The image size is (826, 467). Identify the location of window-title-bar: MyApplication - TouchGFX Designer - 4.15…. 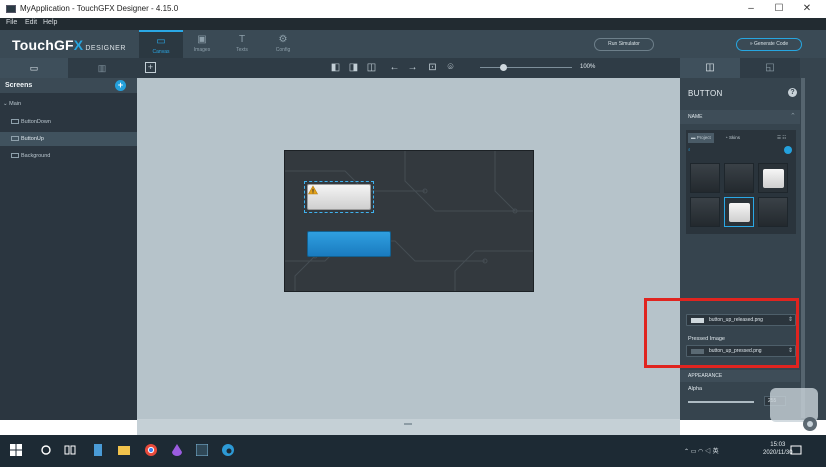
(413, 9).